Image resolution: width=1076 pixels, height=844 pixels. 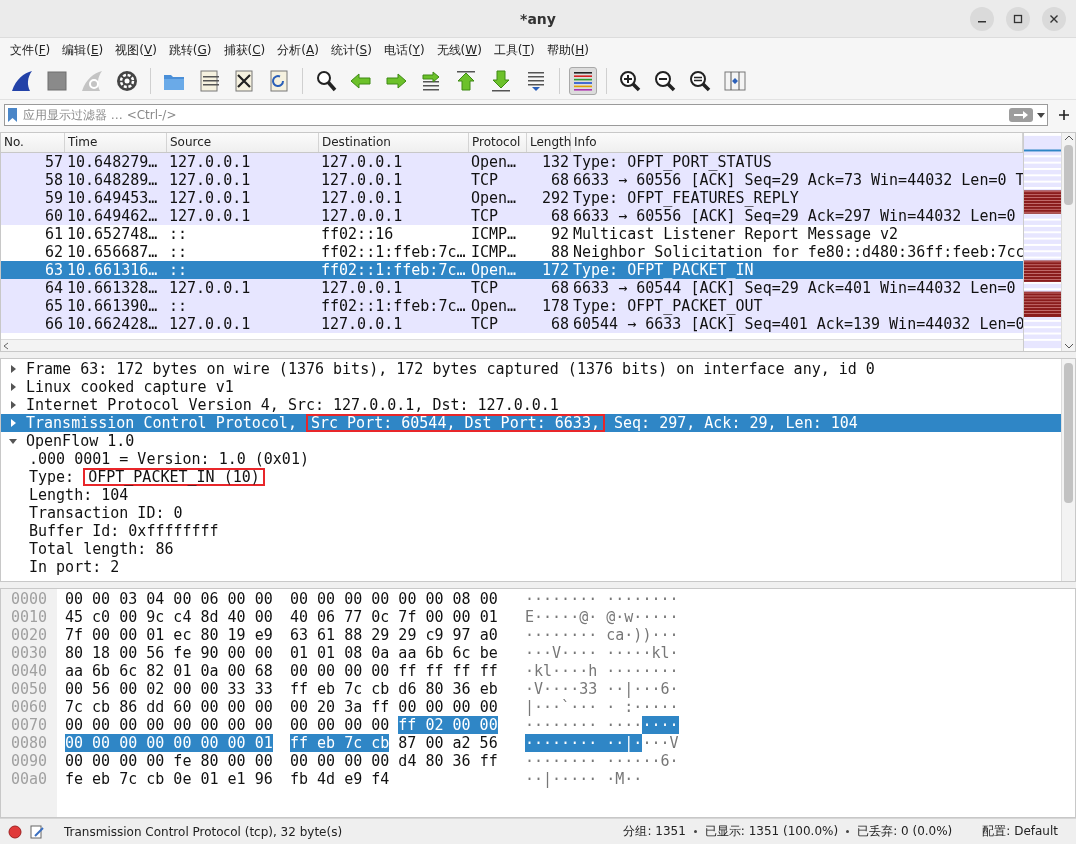 I want to click on tree-item: OpenFlow 1.0, so click(x=531, y=441).